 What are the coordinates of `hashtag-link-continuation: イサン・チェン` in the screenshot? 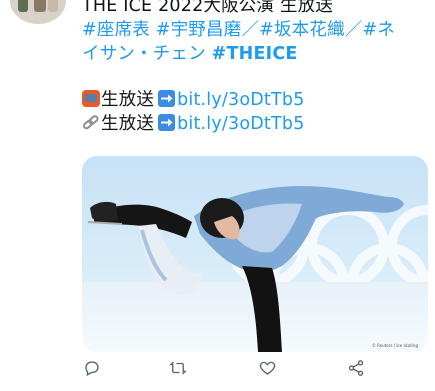 It's located at (144, 54).